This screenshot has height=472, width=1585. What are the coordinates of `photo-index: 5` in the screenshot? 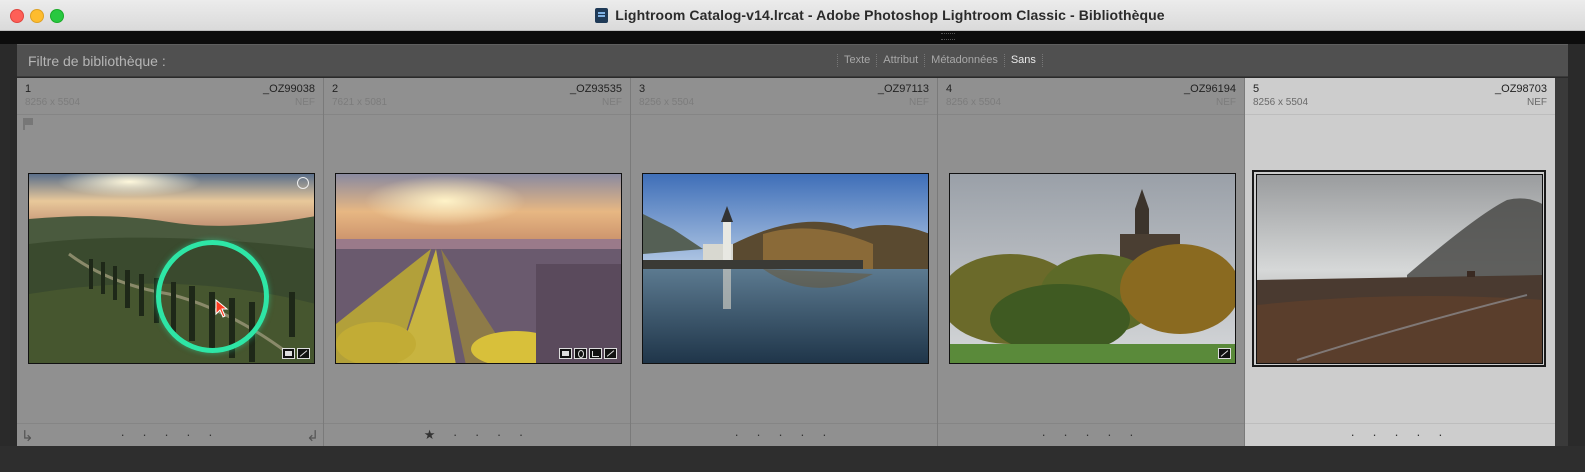 It's located at (1256, 89).